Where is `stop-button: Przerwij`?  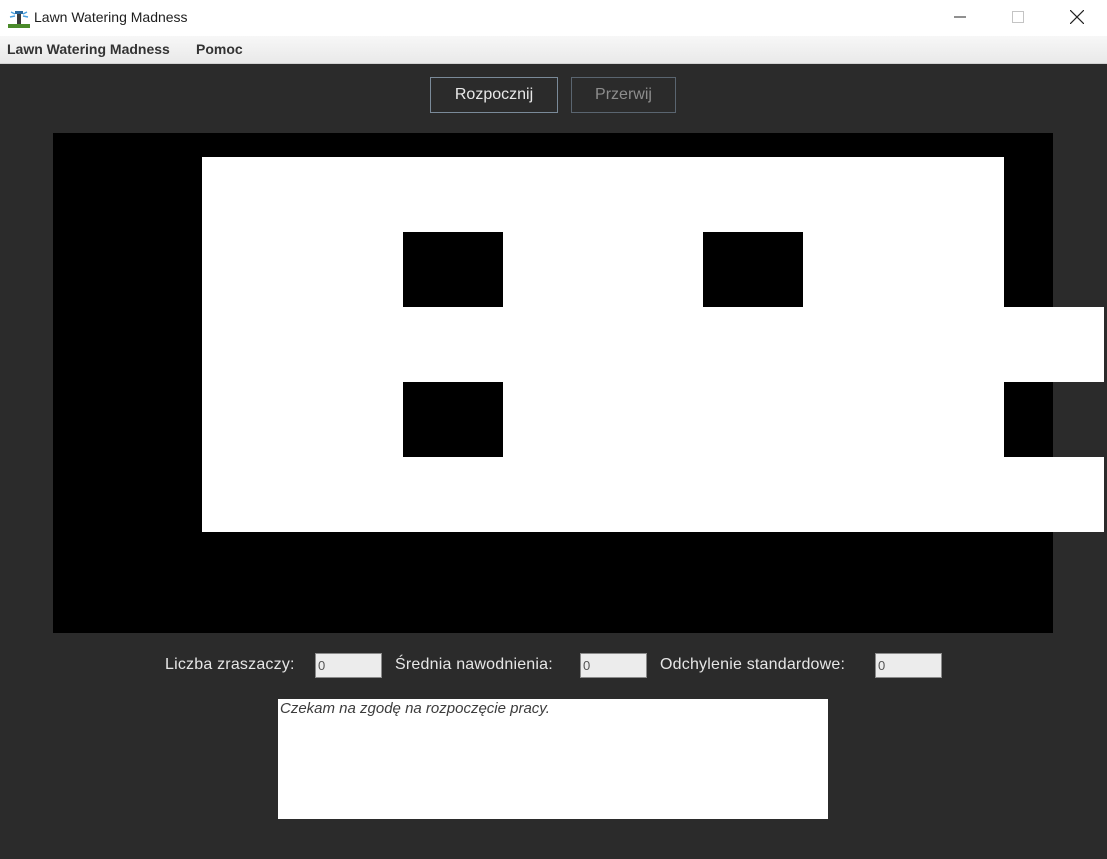
stop-button: Przerwij is located at coordinates (623, 95).